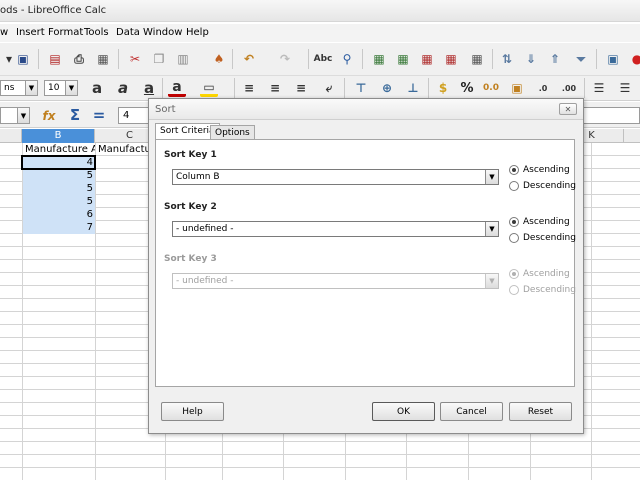 This screenshot has height=480, width=640. What do you see at coordinates (542, 238) in the screenshot?
I see `sort-key-2-descending: Descending` at bounding box center [542, 238].